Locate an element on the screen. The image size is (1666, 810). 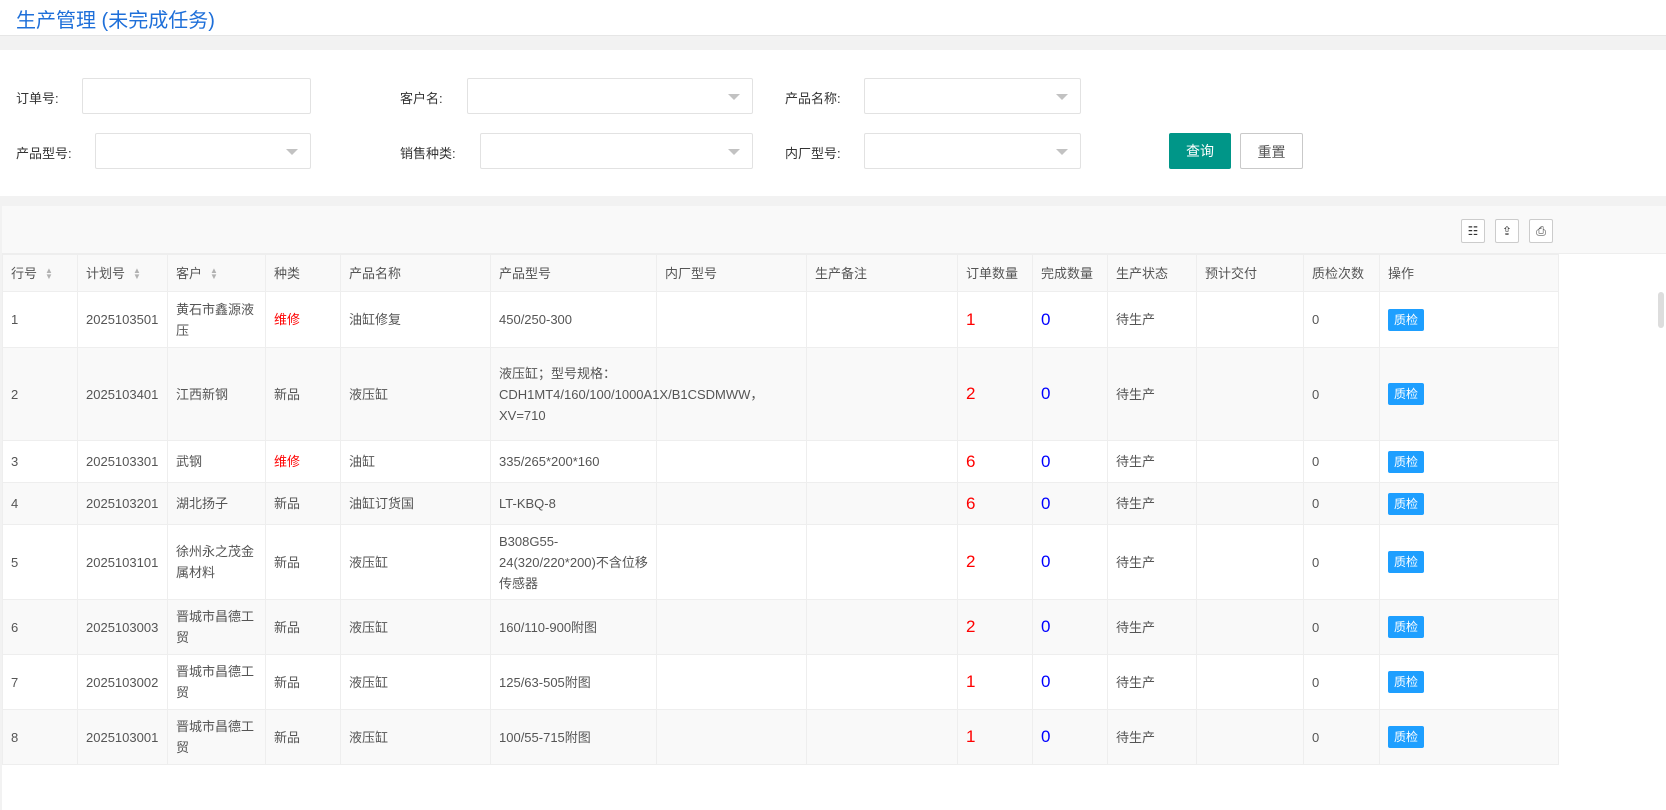
column-header-label: 生产状态 is located at coordinates (1142, 273).